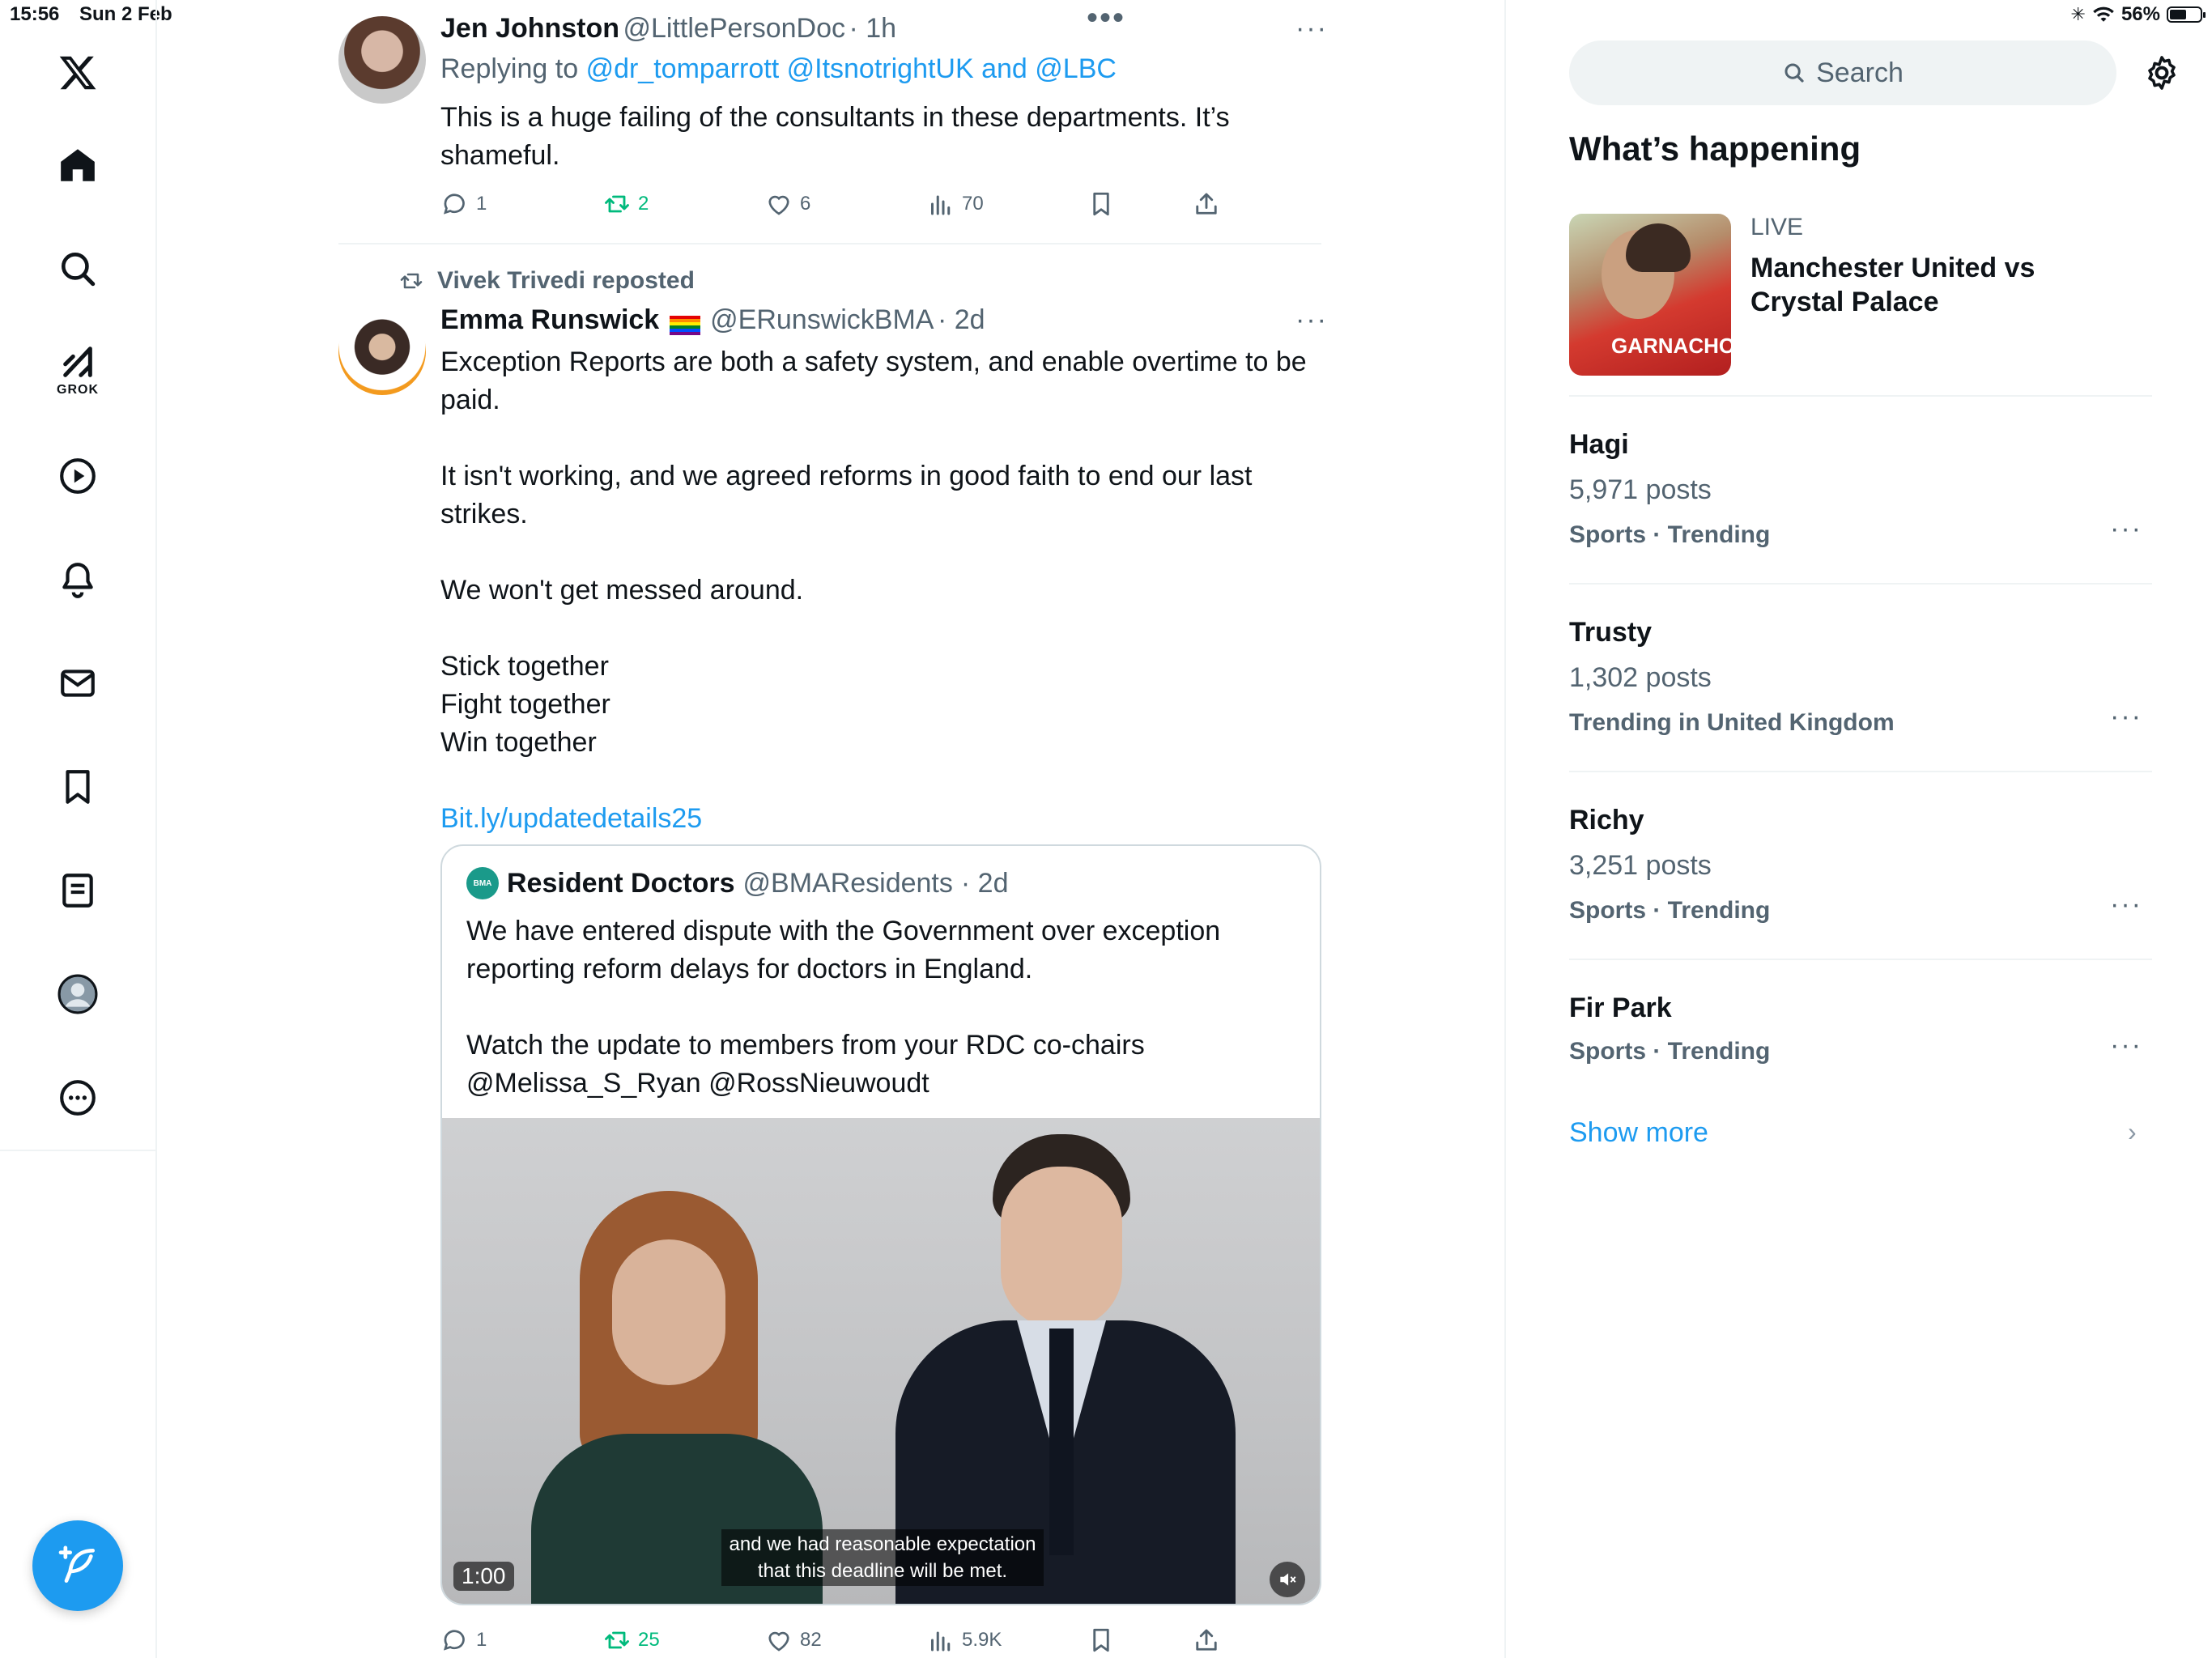 This screenshot has height=1658, width=2212. What do you see at coordinates (77, 1565) in the screenshot?
I see `compose-button` at bounding box center [77, 1565].